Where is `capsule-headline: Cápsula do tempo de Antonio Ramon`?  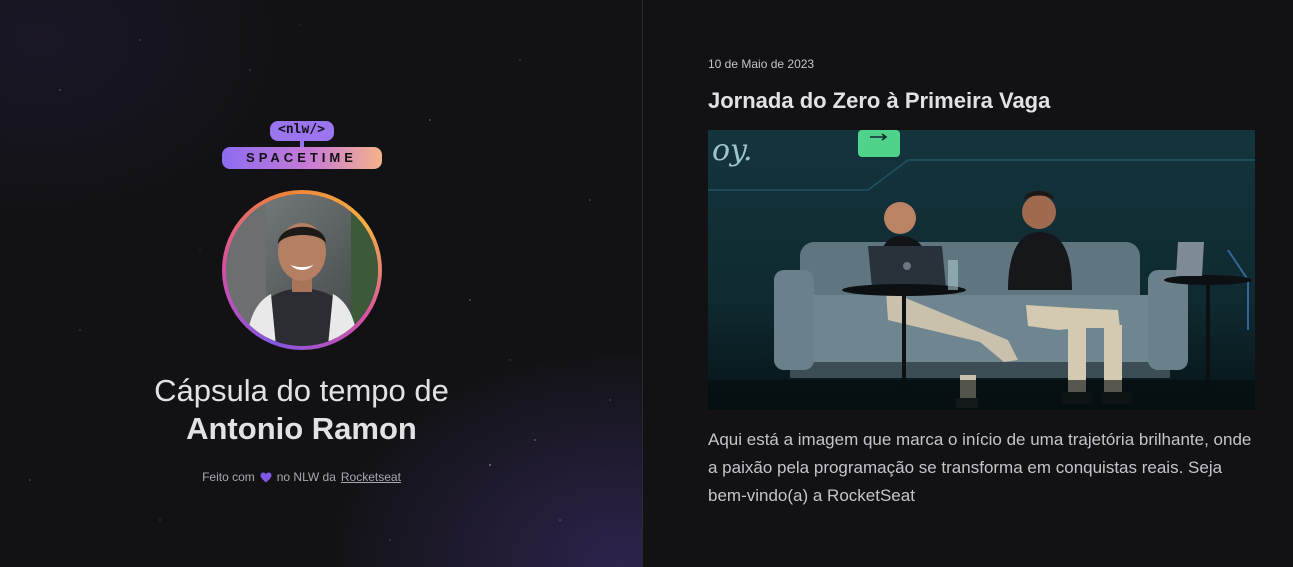 capsule-headline: Cápsula do tempo de Antonio Ramon is located at coordinates (301, 410).